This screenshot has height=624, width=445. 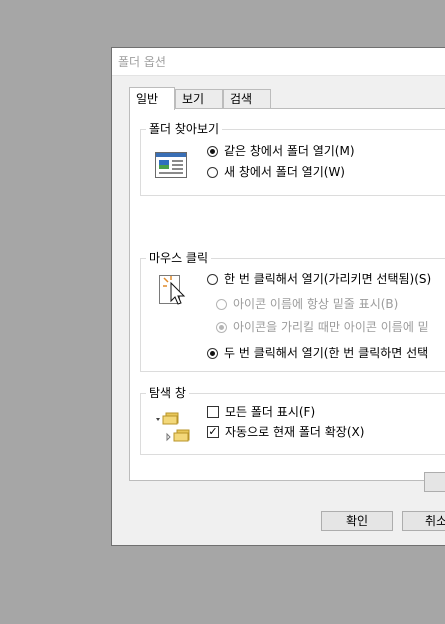 I want to click on title-bar: 폴더 옵션, so click(x=278, y=62).